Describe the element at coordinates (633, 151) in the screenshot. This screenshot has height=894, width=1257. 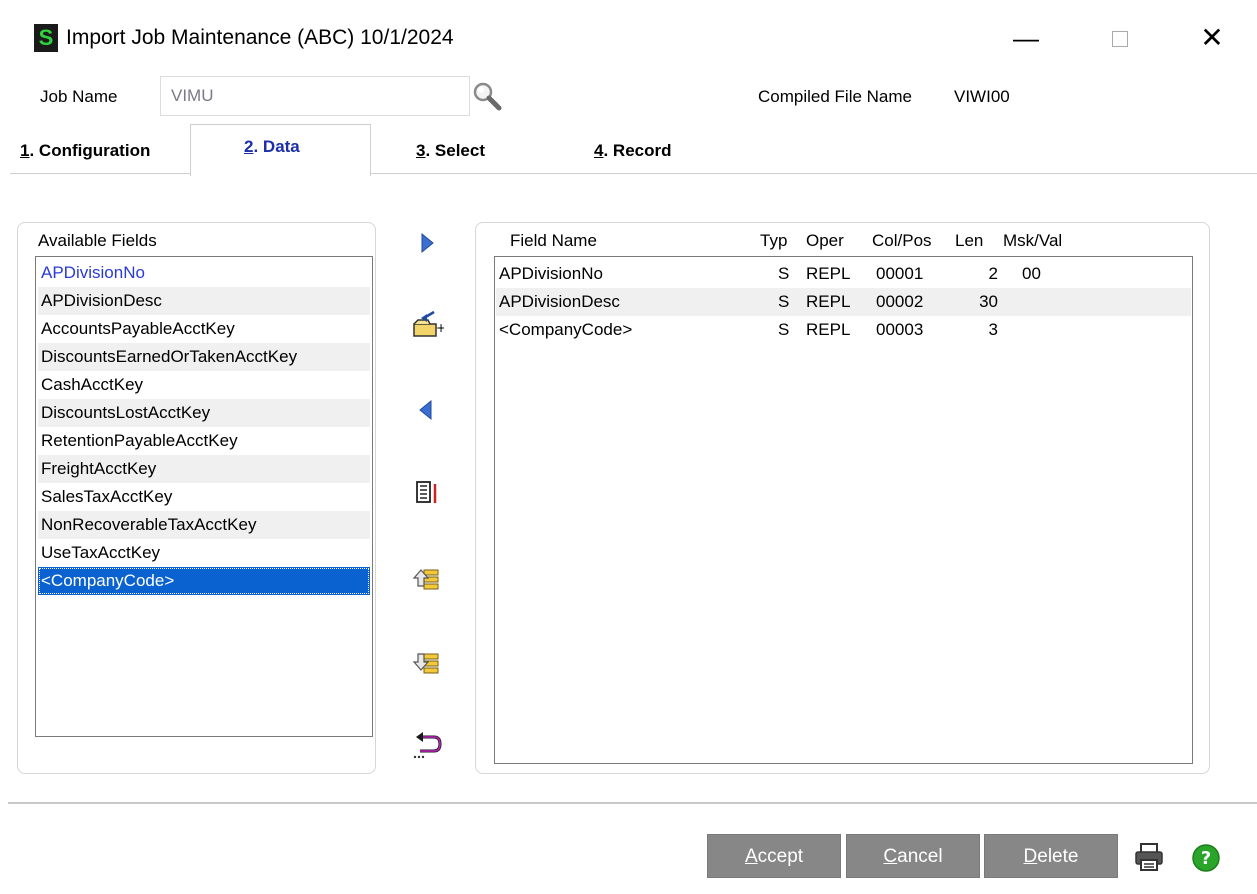
I see `tab-record: 4. Record` at that location.